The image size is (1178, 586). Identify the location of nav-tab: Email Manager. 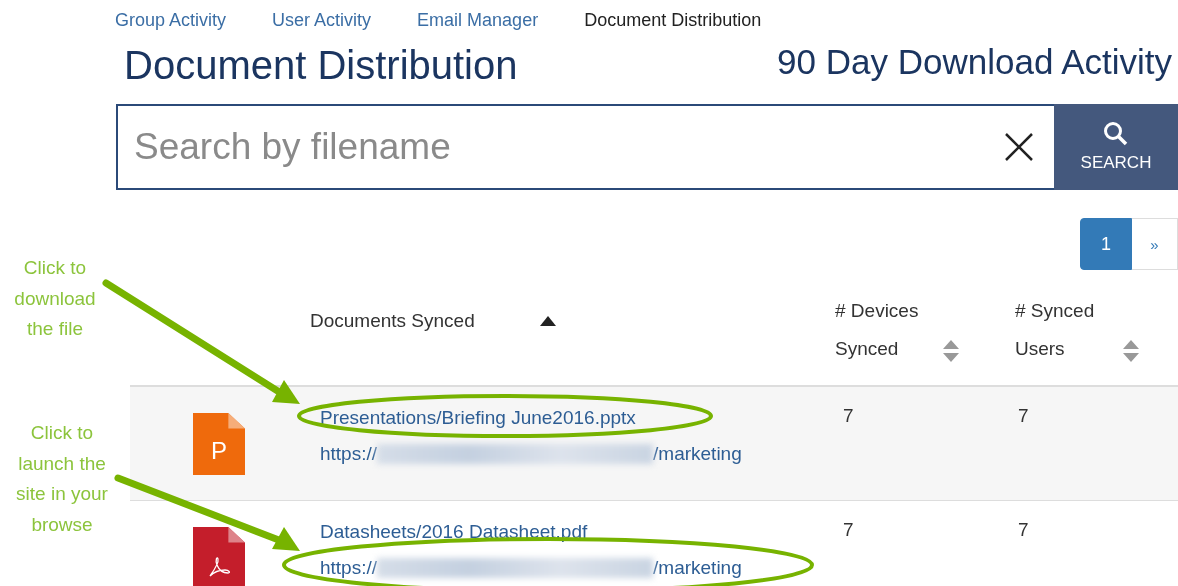
(478, 23).